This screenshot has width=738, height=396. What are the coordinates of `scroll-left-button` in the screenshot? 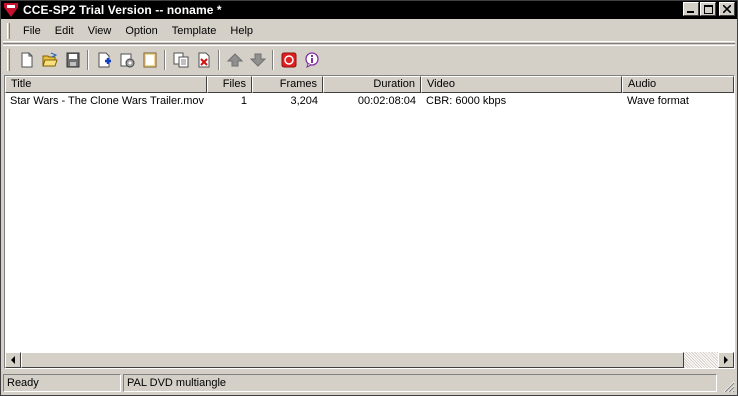 It's located at (13, 360).